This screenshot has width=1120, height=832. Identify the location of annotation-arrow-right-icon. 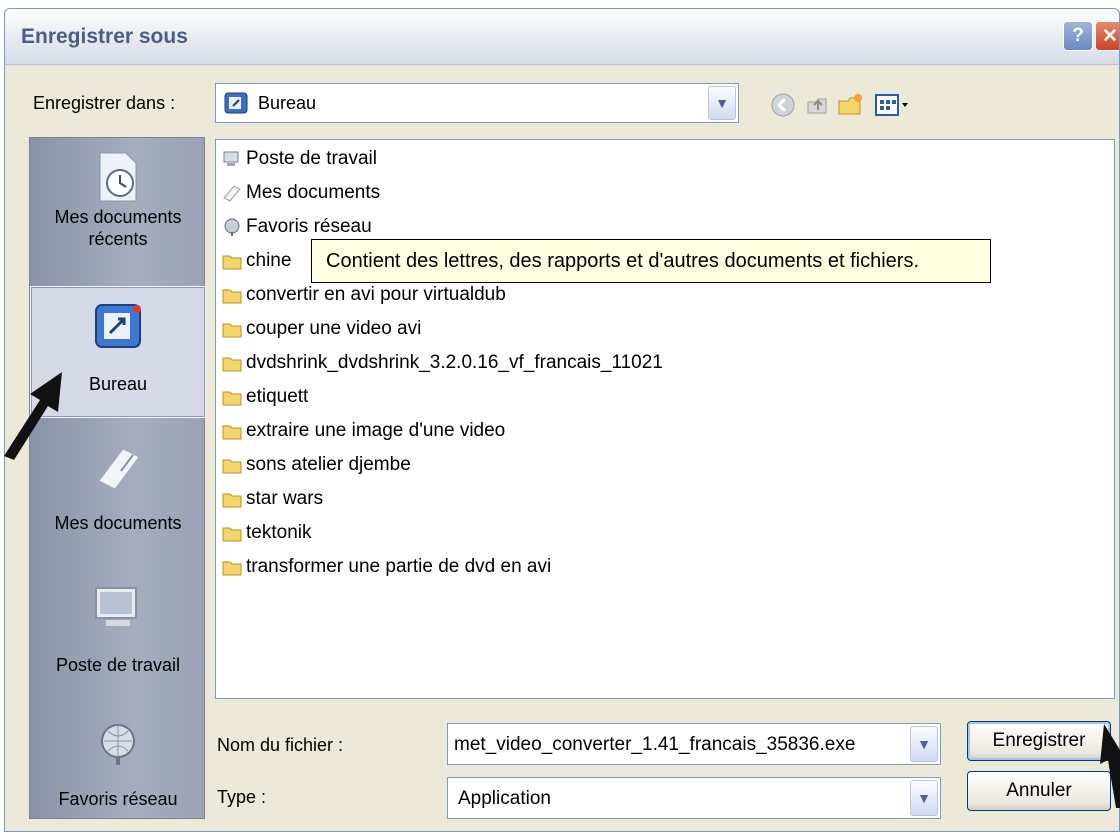
(1110, 766).